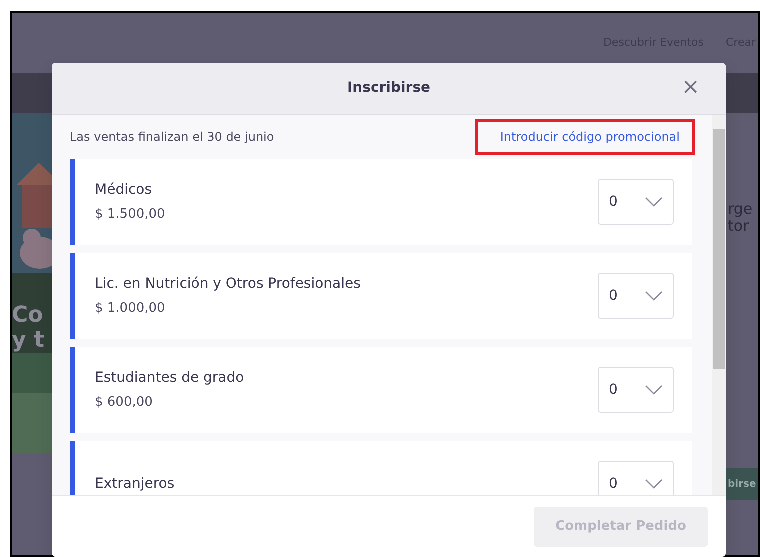  Describe the element at coordinates (28, 341) in the screenshot. I see `heading-text: y t` at that location.